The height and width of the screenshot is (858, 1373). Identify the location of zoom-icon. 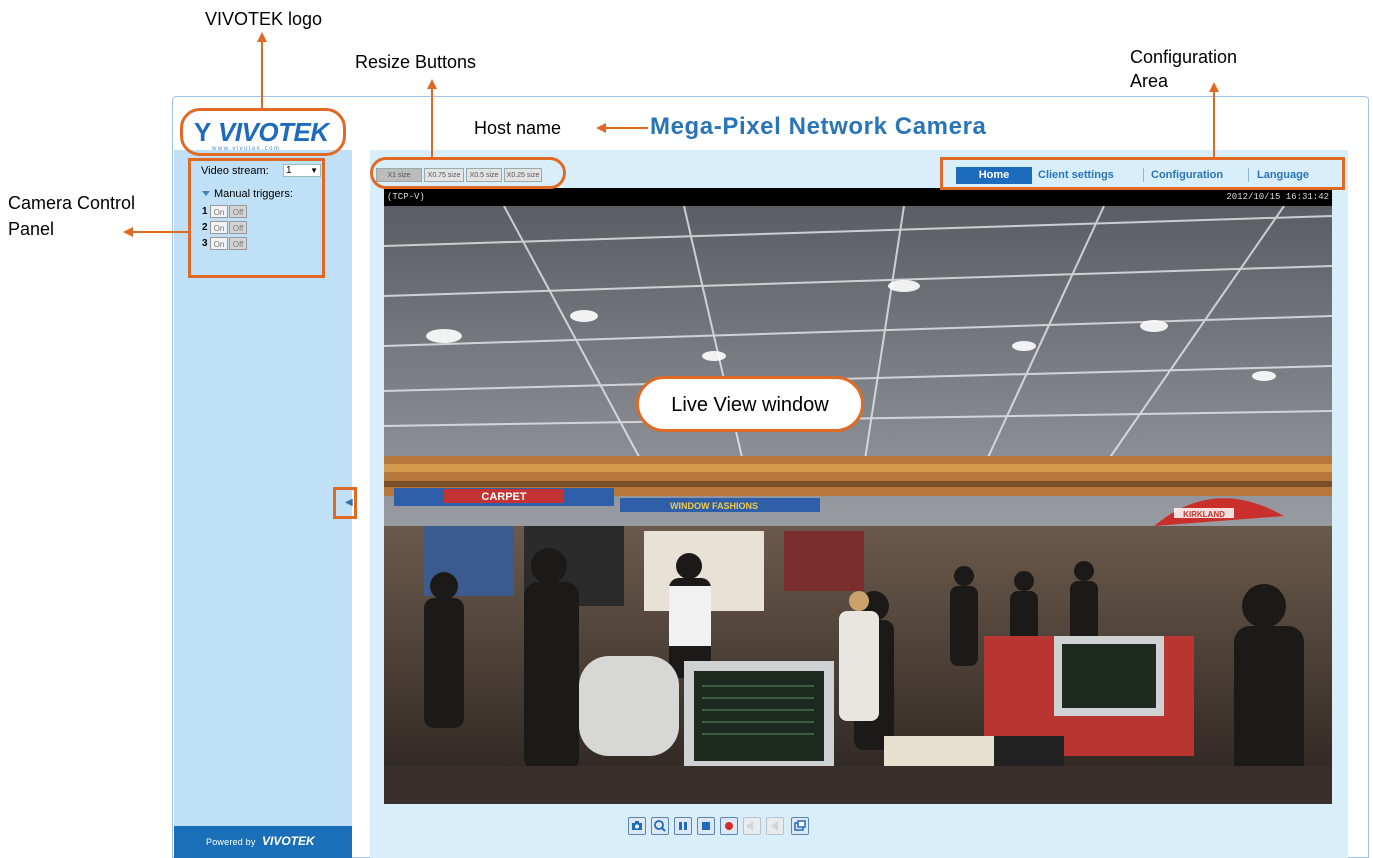
(660, 826).